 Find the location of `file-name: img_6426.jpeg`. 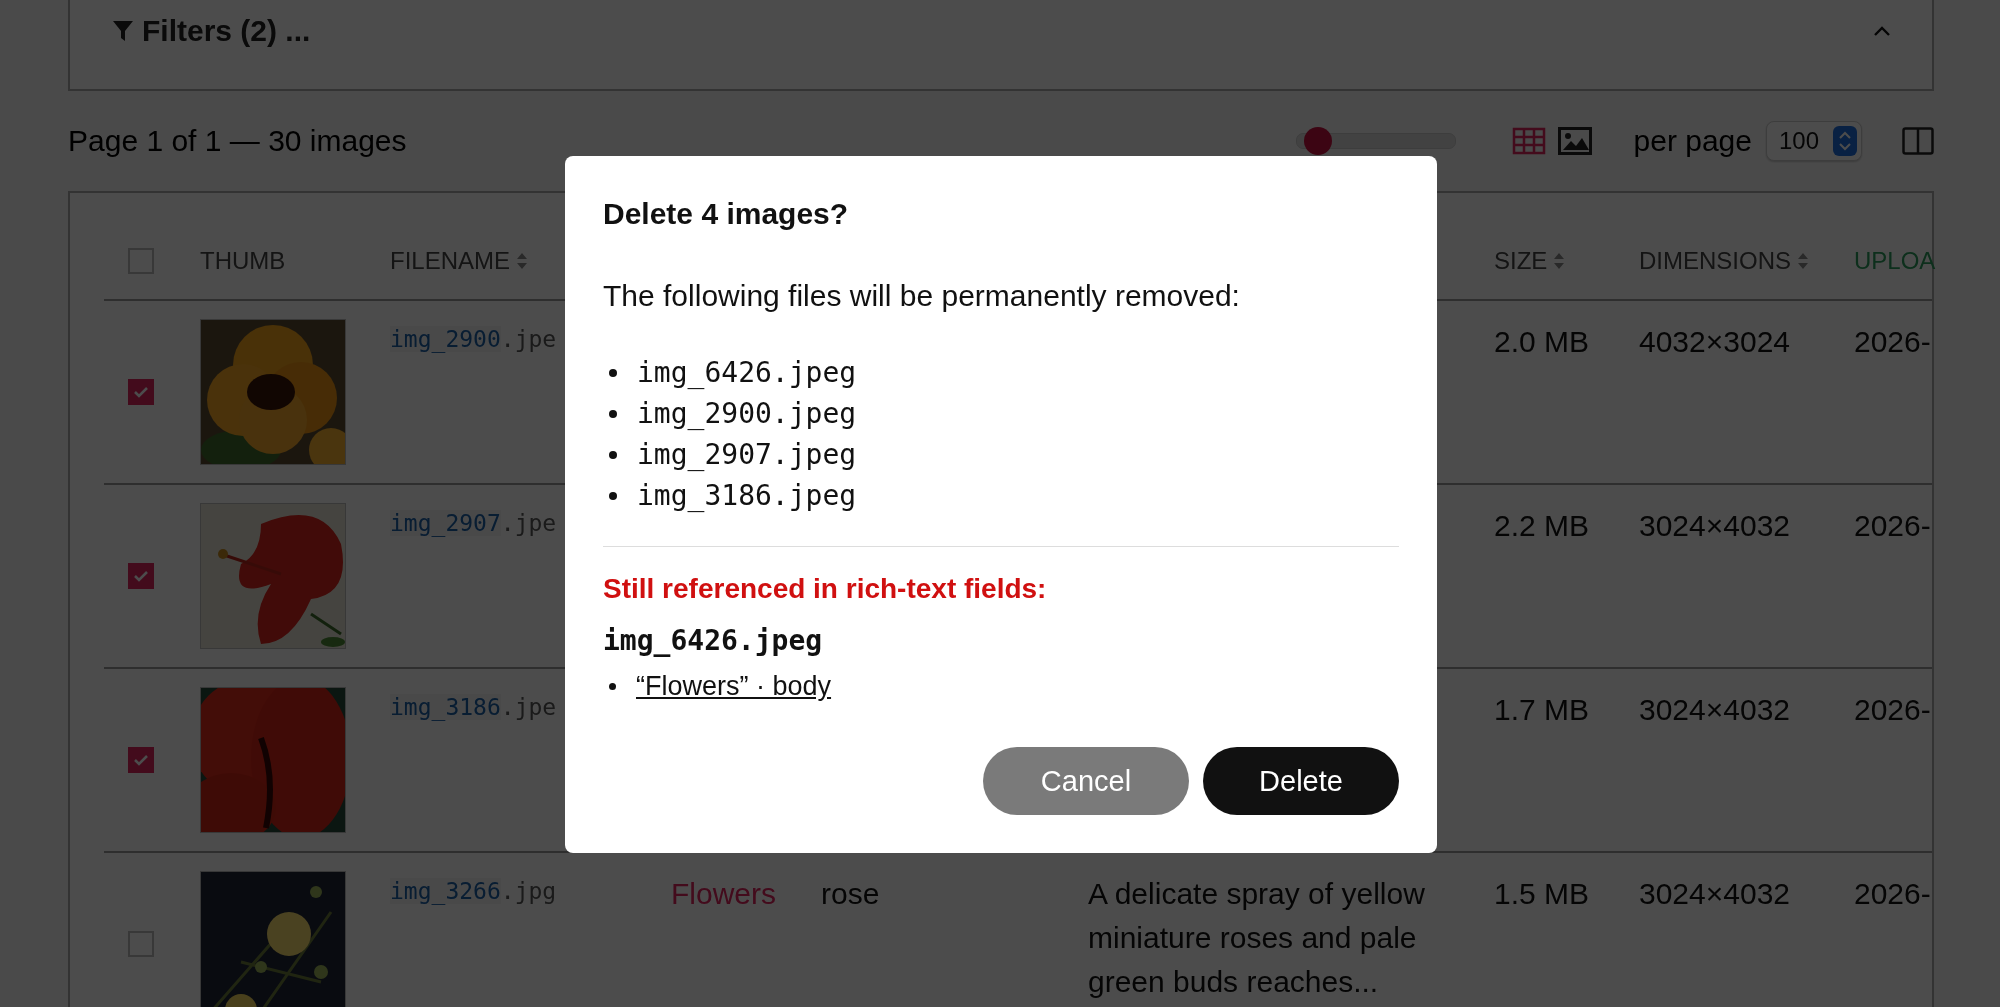

file-name: img_6426.jpeg is located at coordinates (747, 372).